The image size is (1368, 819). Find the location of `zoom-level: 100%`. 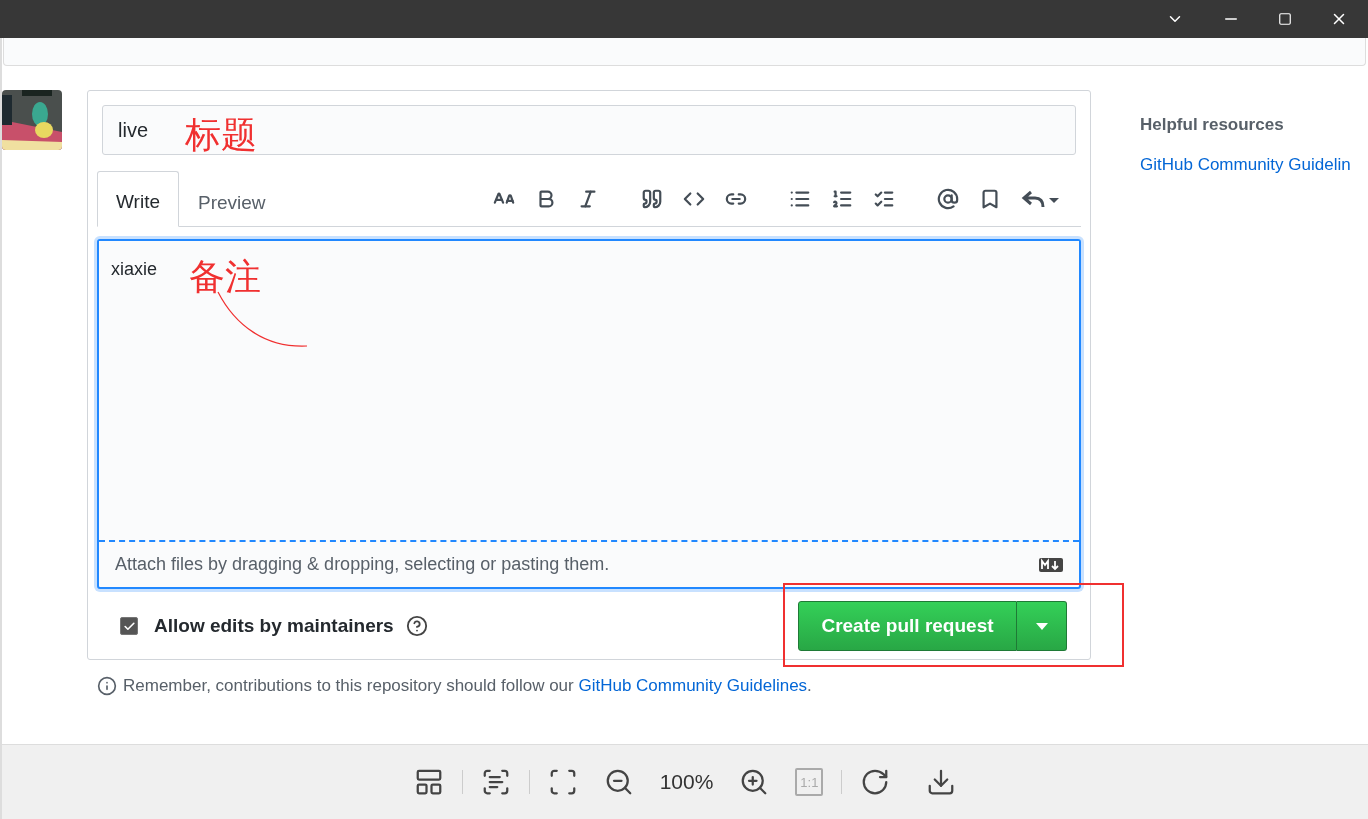

zoom-level: 100% is located at coordinates (686, 782).